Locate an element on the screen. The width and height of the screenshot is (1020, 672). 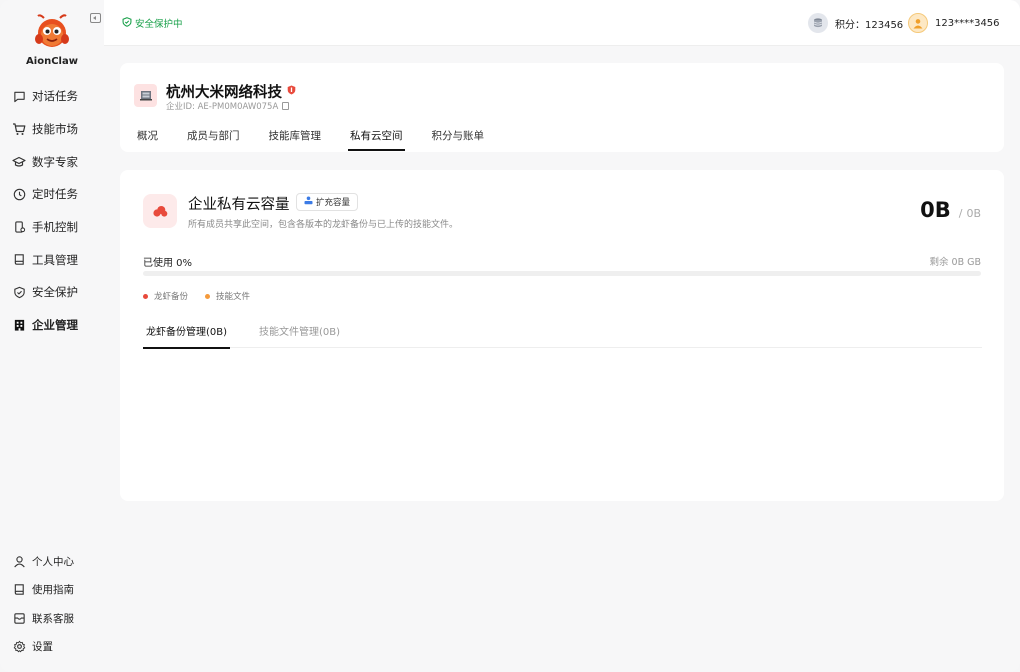
sidebar-nav: 对话任务 技能市场 数字专家 定时任务 手机控制 工具管理 安全保护 企业管理 is located at coordinates (56, 211).